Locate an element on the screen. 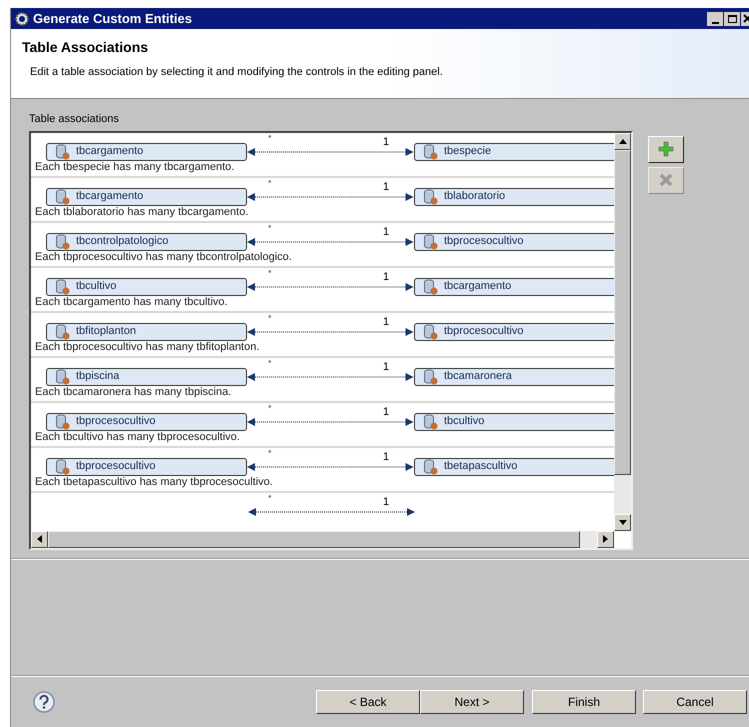 This screenshot has width=749, height=727. table-name: tbfitoplanton is located at coordinates (106, 332).